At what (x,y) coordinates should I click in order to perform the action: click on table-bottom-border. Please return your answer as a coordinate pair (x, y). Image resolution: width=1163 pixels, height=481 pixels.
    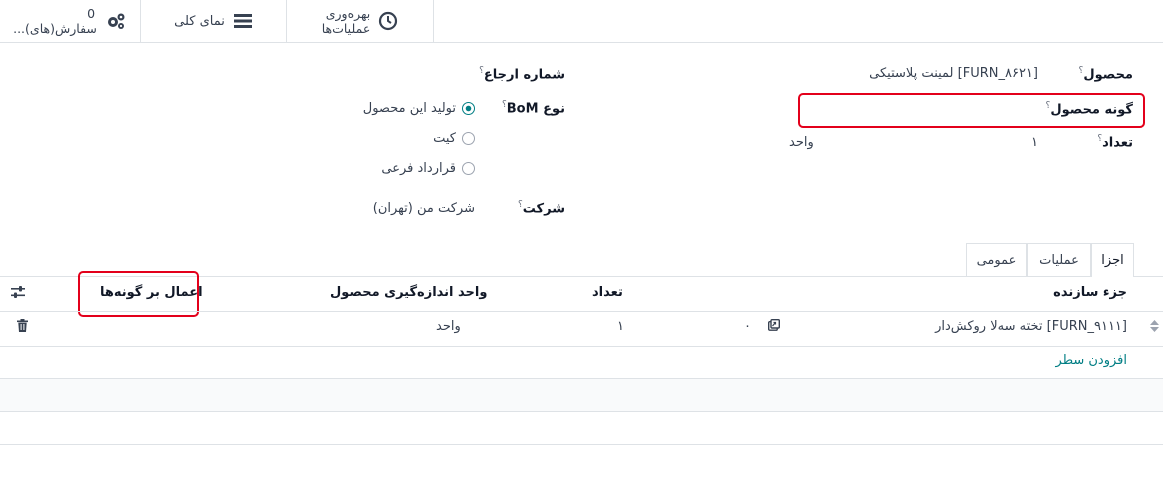
    Looking at the image, I should click on (581, 444).